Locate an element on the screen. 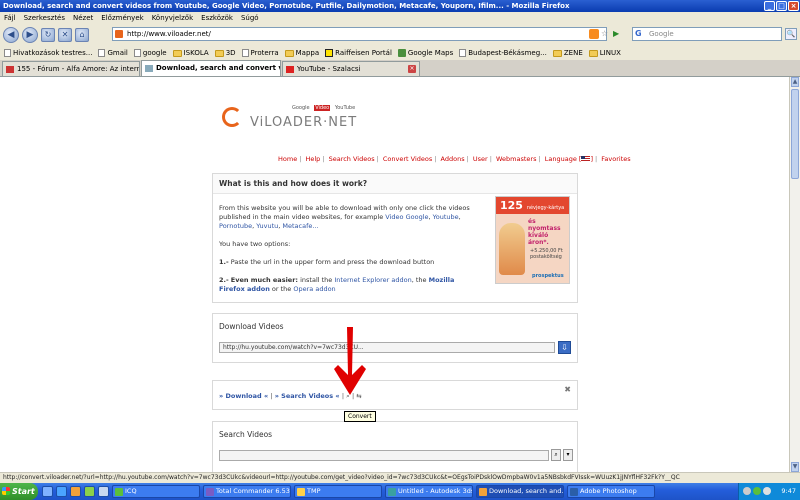 The height and width of the screenshot is (500, 800). bookmark-label: ZENE is located at coordinates (573, 53).